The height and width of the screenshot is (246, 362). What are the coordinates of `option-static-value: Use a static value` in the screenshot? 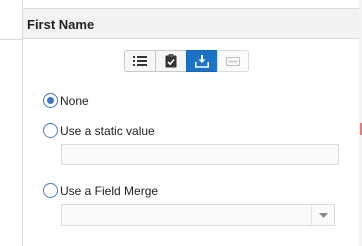 It's located at (99, 130).